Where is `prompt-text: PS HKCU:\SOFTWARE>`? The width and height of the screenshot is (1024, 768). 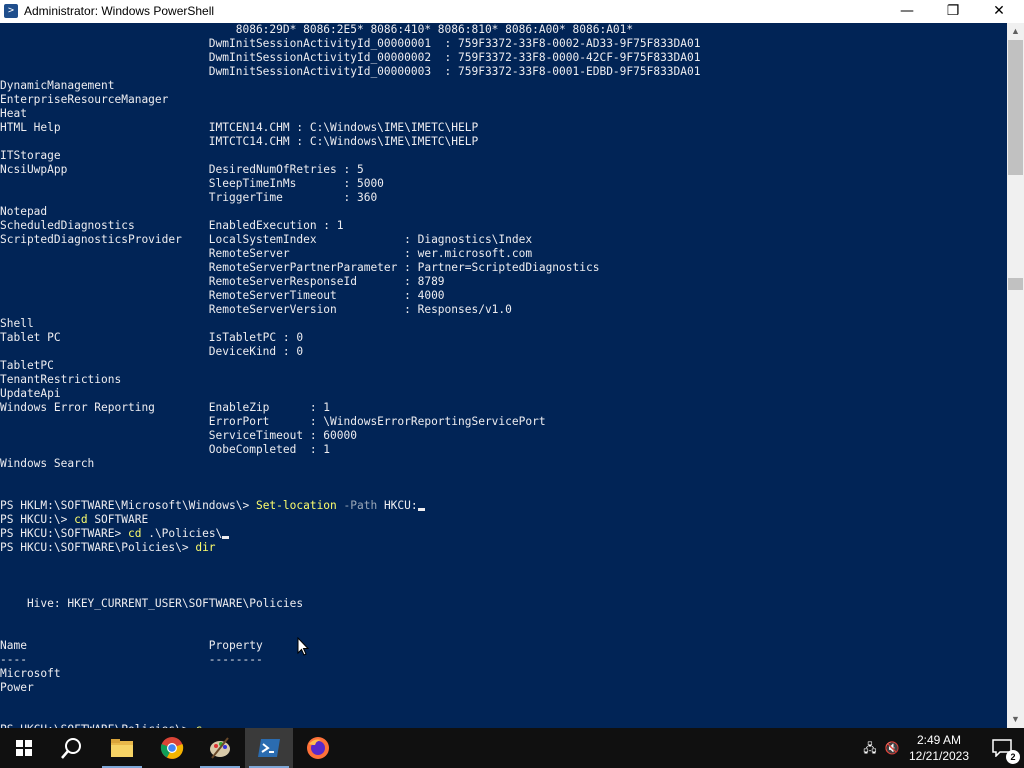
prompt-text: PS HKCU:\SOFTWARE> is located at coordinates (64, 533).